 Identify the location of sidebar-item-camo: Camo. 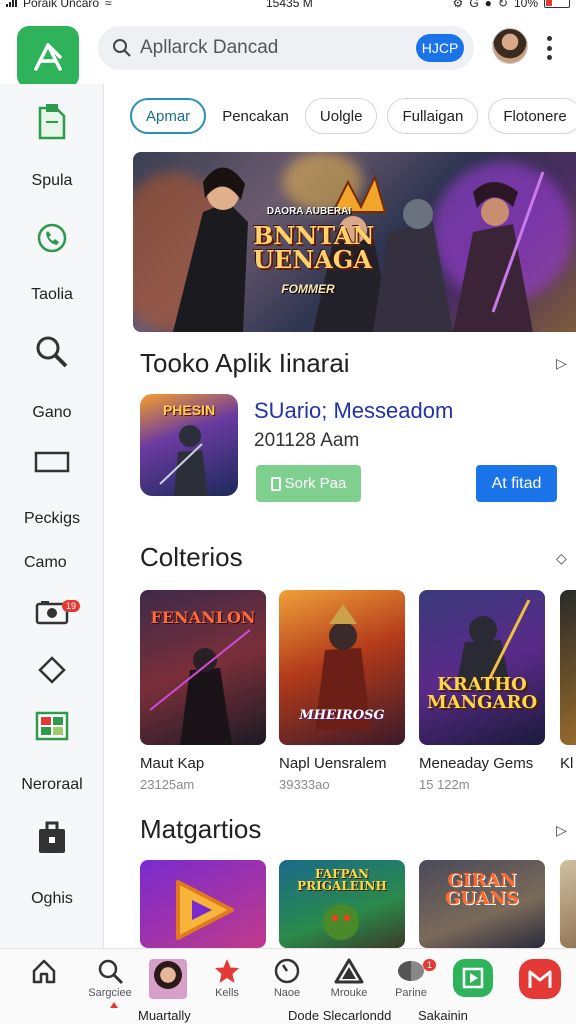
(45, 563).